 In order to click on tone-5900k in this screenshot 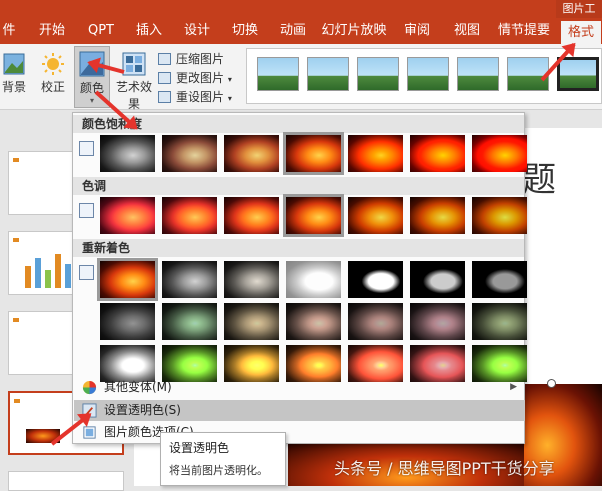, I will do `click(251, 215)`.